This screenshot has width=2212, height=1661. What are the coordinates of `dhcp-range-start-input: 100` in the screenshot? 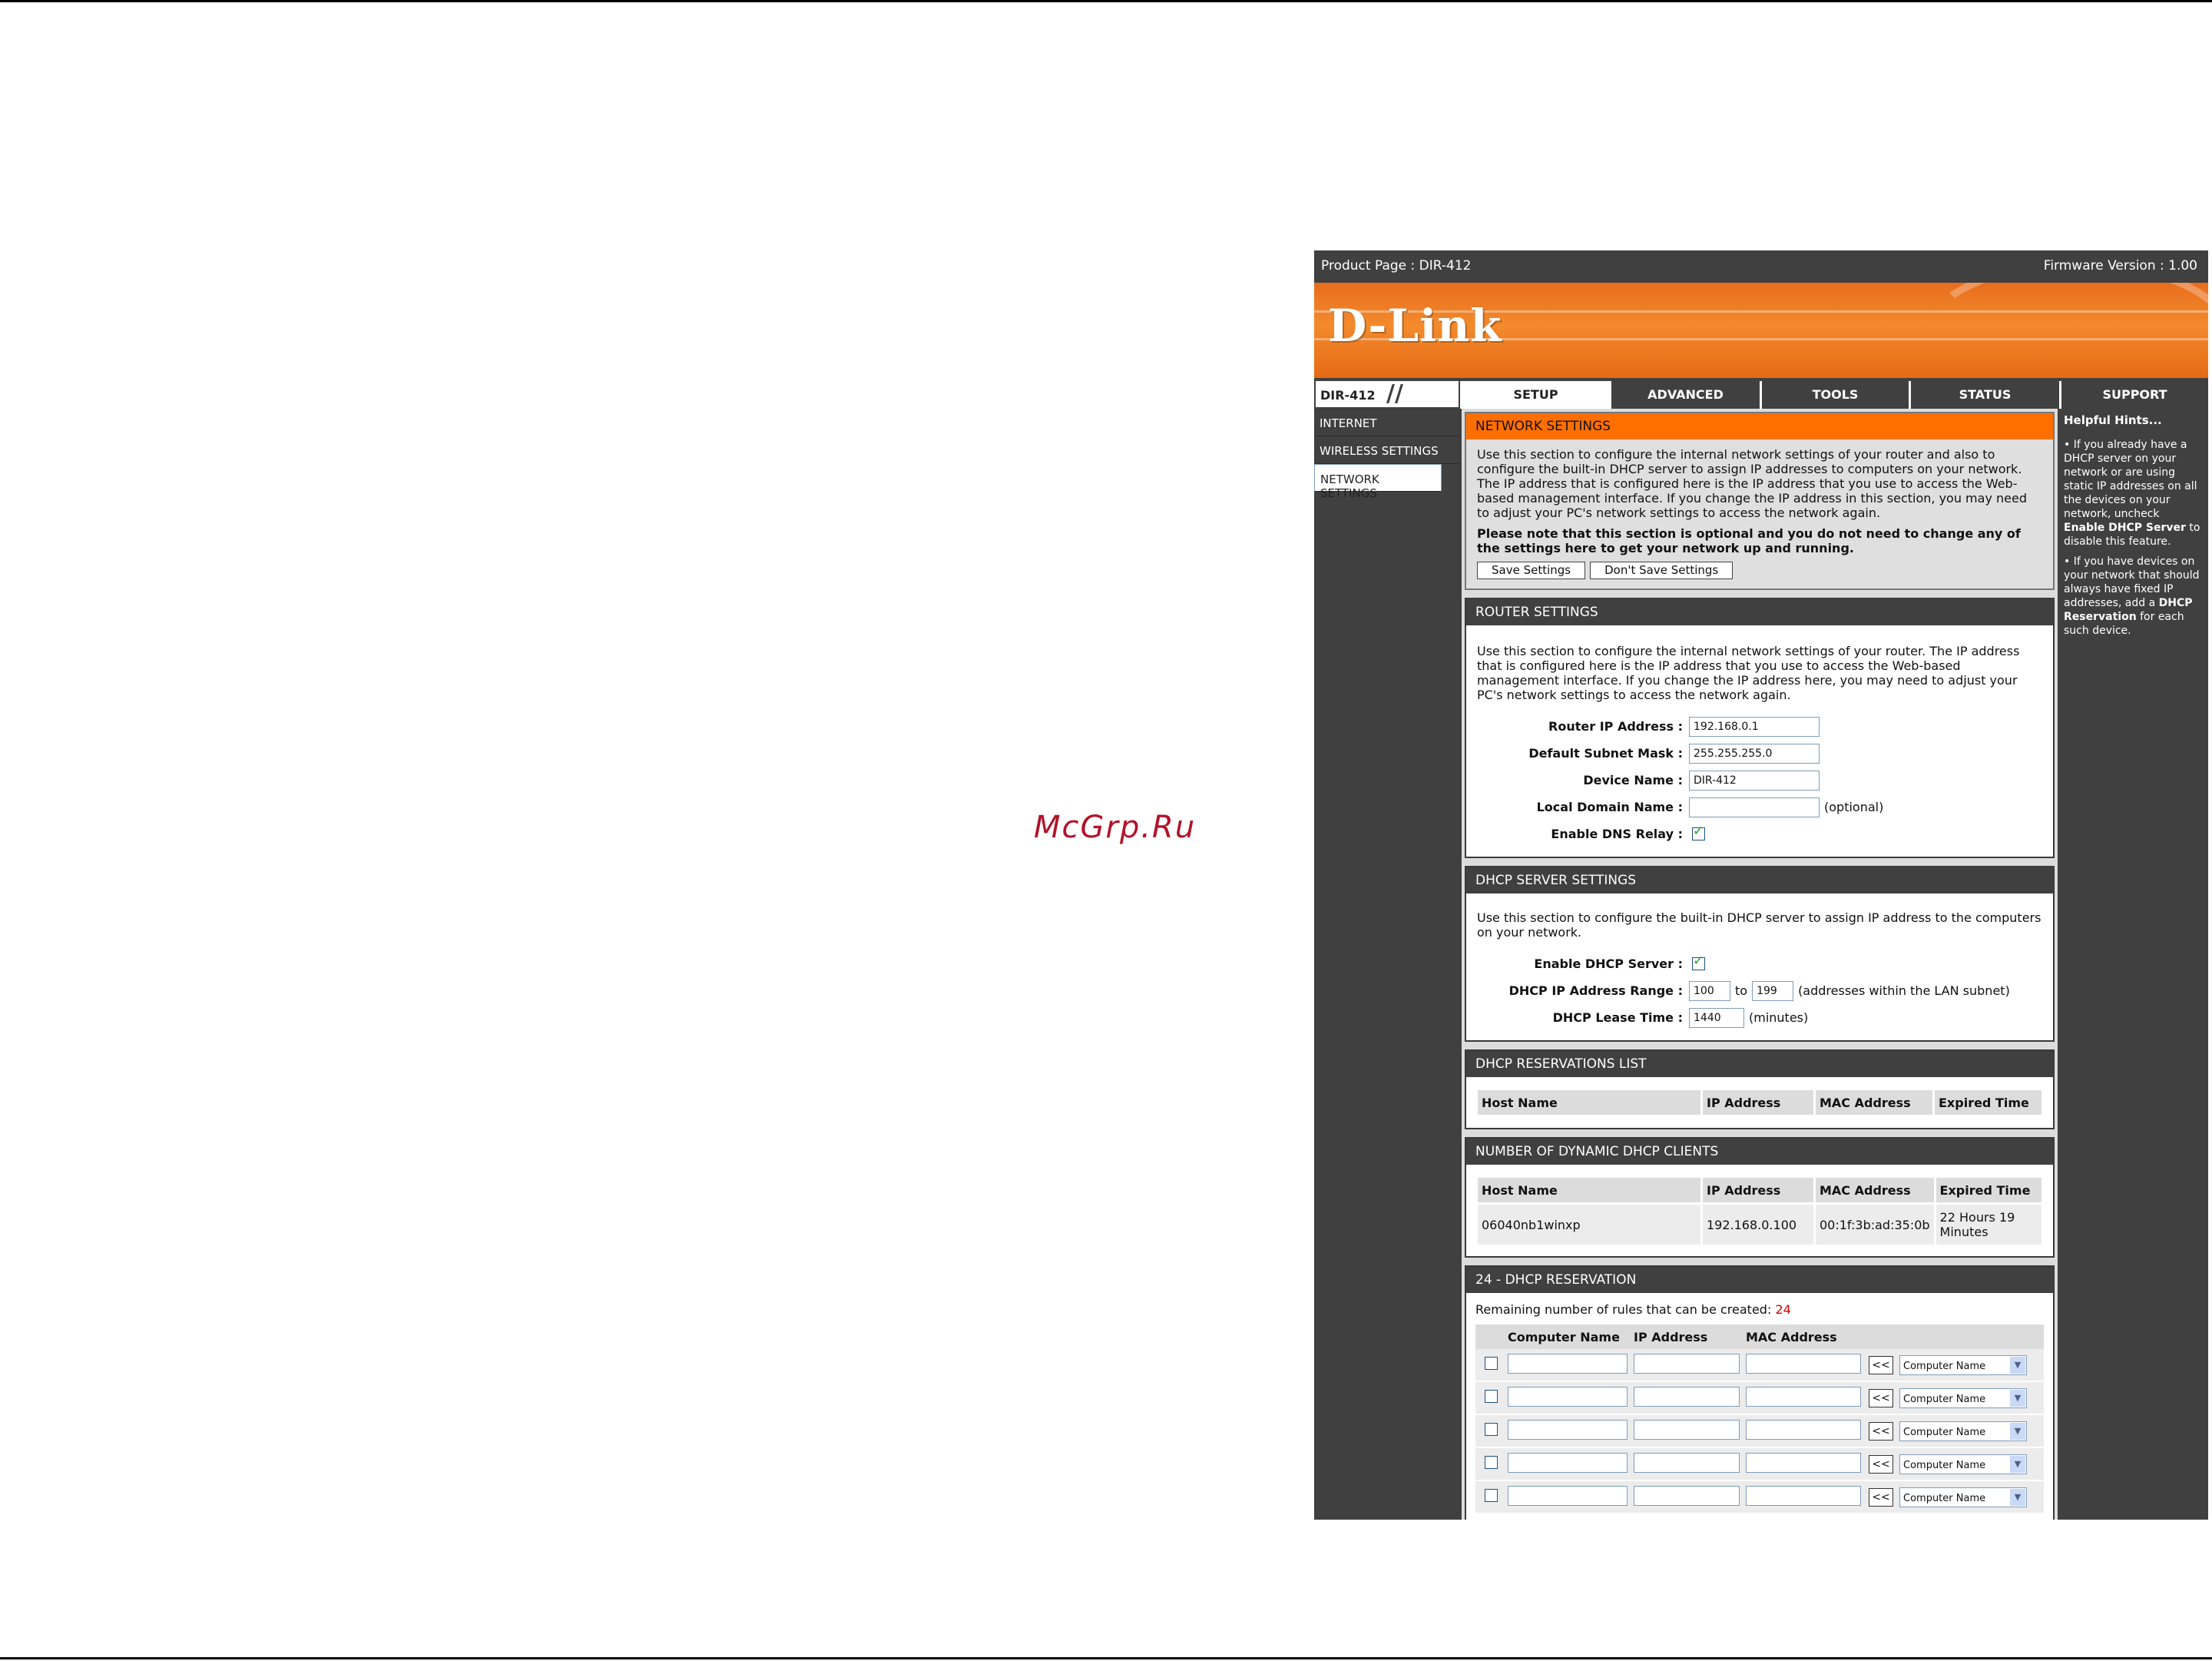 It's located at (1709, 990).